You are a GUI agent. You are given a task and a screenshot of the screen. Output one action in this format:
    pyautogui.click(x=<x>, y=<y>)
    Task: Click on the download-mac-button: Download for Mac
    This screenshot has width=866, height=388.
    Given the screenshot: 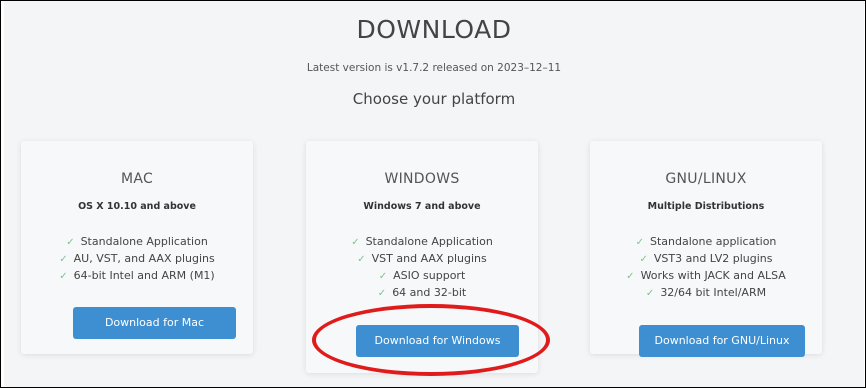 What is the action you would take?
    pyautogui.click(x=154, y=323)
    